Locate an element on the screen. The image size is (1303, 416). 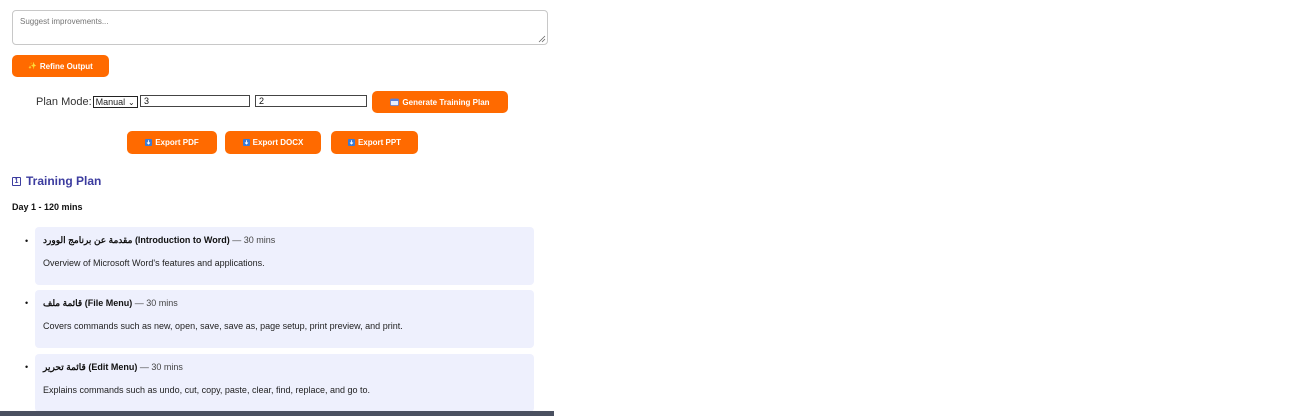
plan-mode-selected-value: Manual is located at coordinates (110, 101).